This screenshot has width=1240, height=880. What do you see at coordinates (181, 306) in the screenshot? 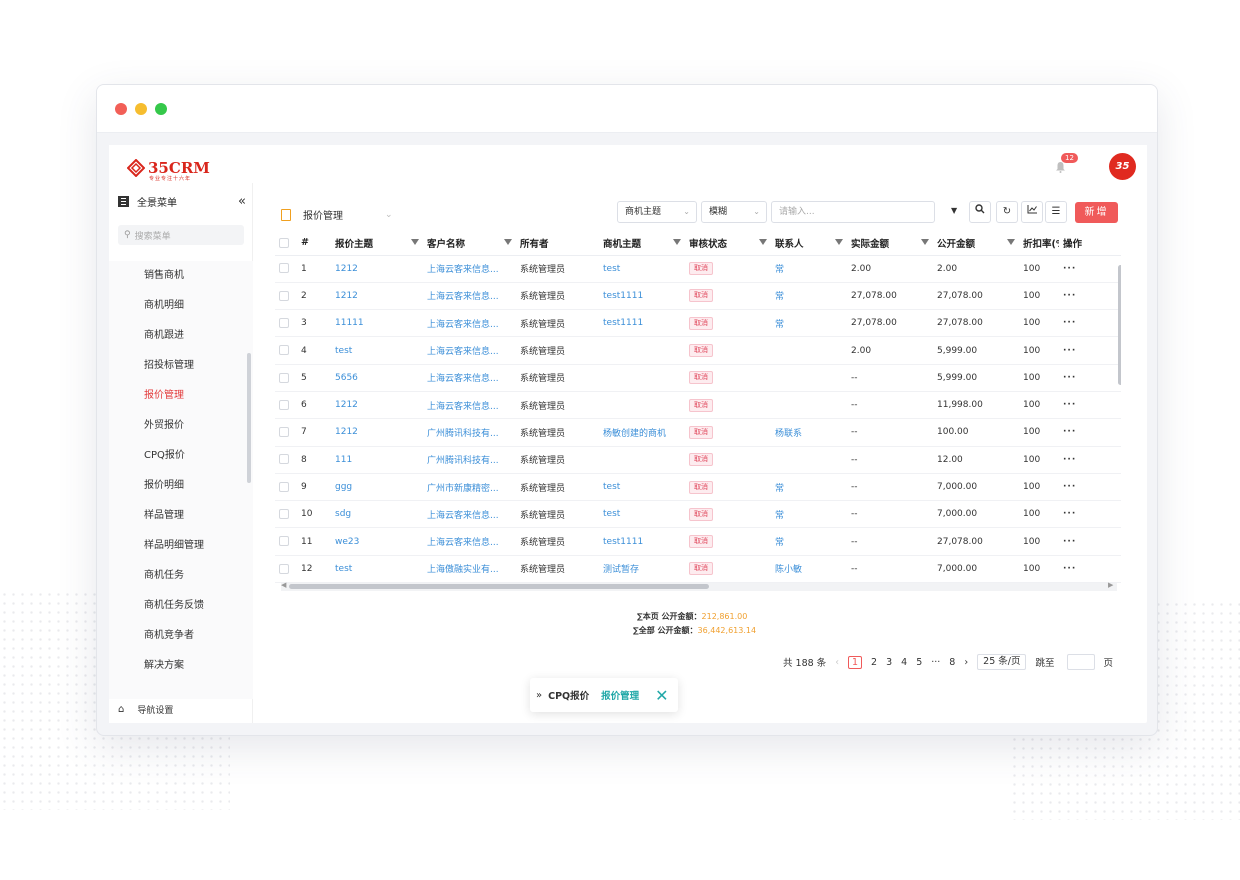
I see `sidebar-item: 商机明细` at bounding box center [181, 306].